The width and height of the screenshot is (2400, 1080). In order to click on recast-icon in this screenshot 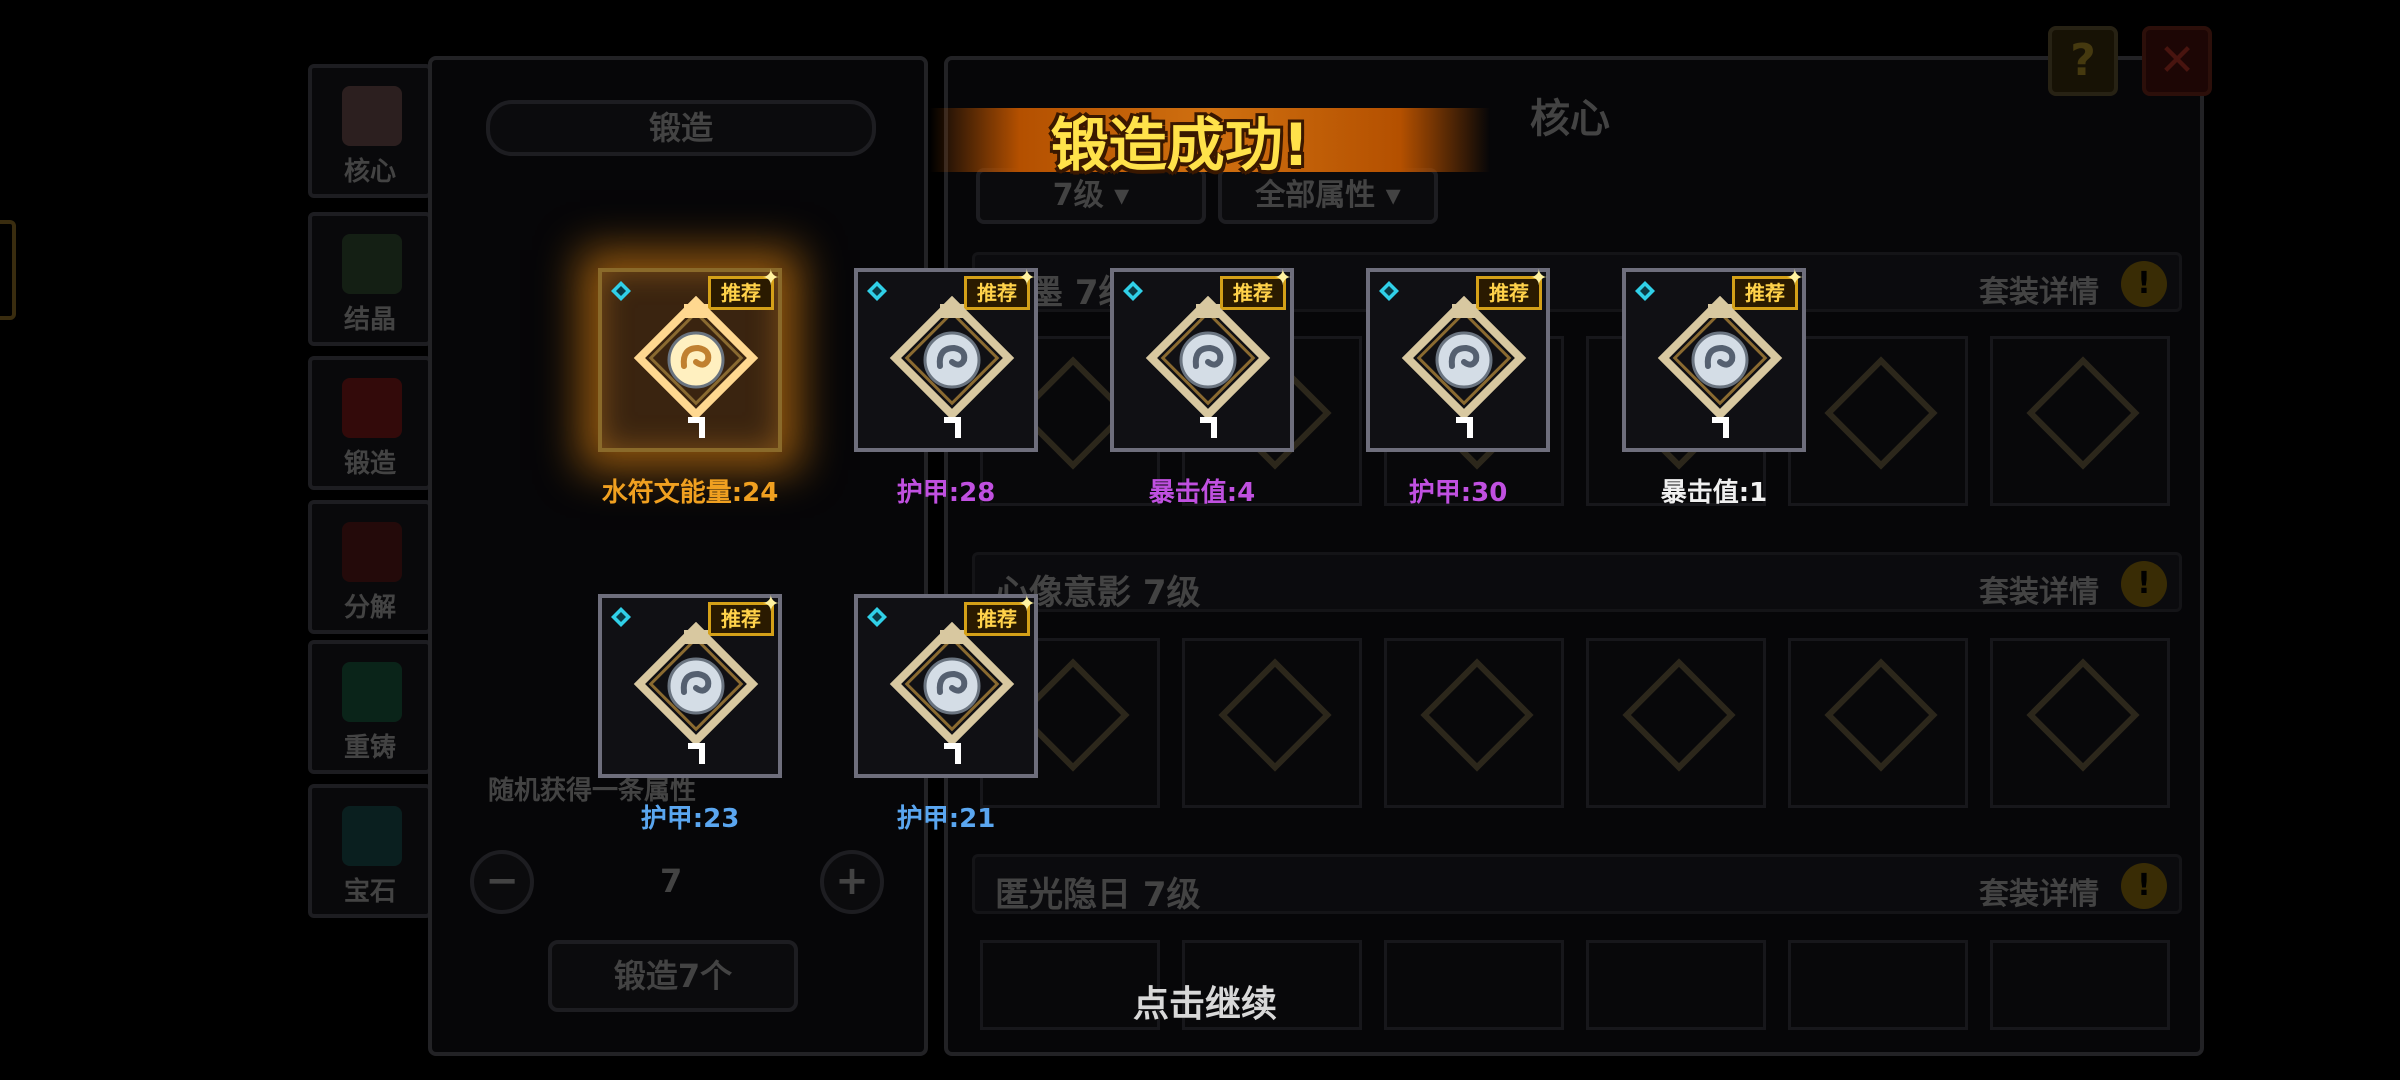, I will do `click(372, 692)`.